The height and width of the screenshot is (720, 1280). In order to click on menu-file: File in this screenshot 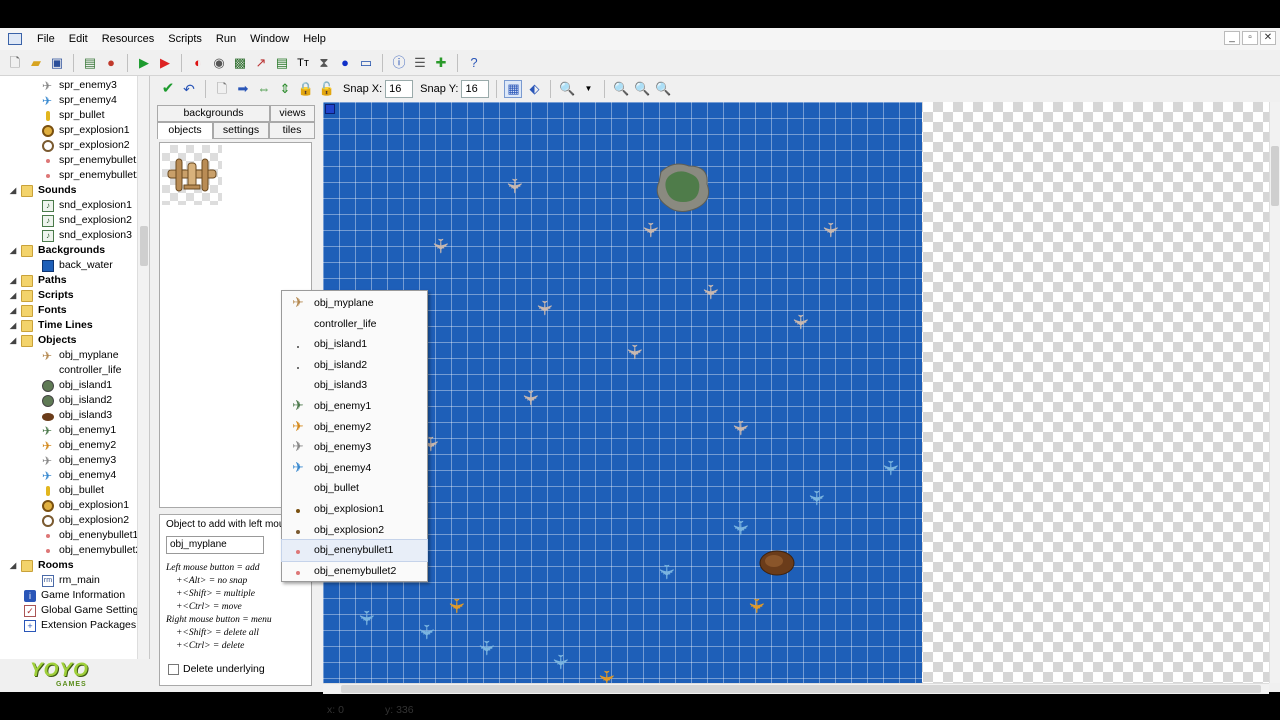, I will do `click(46, 39)`.